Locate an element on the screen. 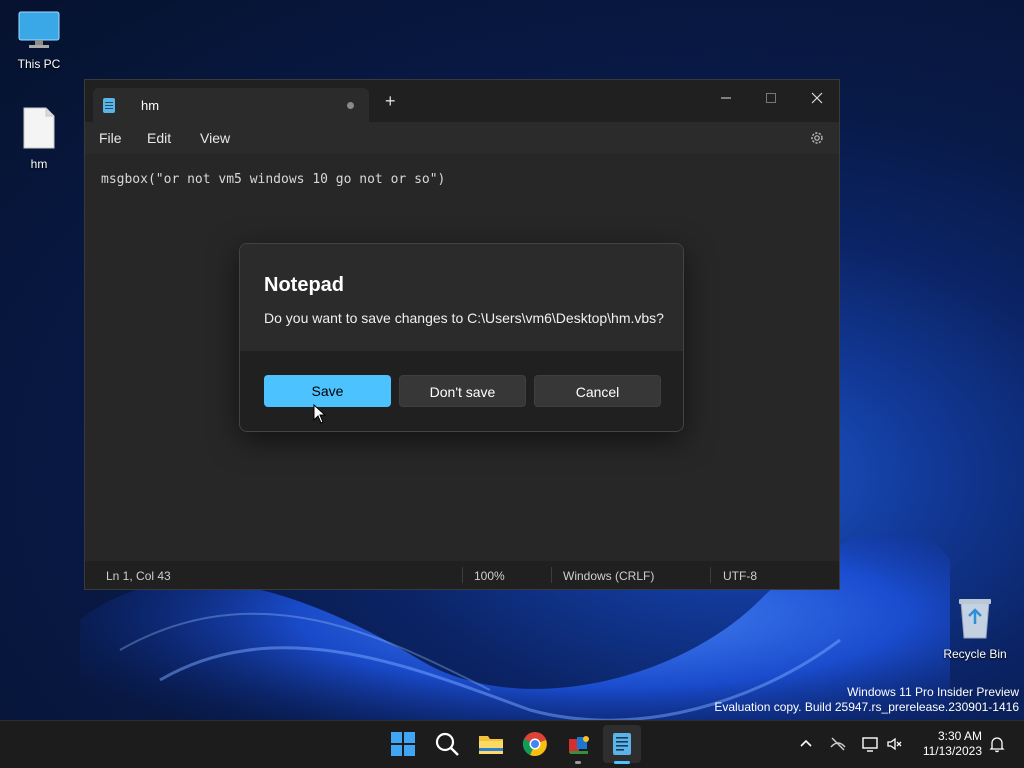  cancel-button: Cancel is located at coordinates (597, 391).